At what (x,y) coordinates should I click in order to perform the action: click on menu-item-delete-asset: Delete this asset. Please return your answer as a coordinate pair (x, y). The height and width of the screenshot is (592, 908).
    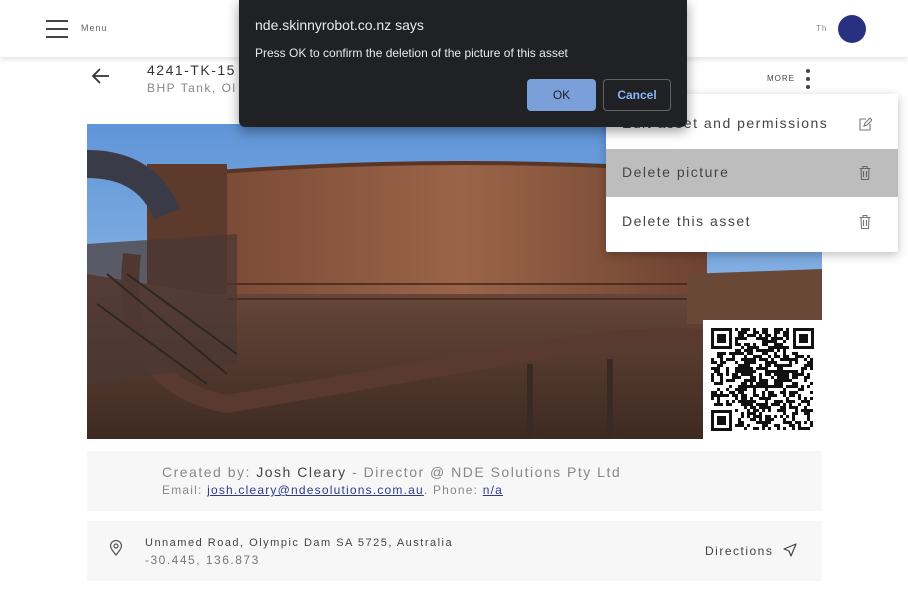
    Looking at the image, I should click on (752, 222).